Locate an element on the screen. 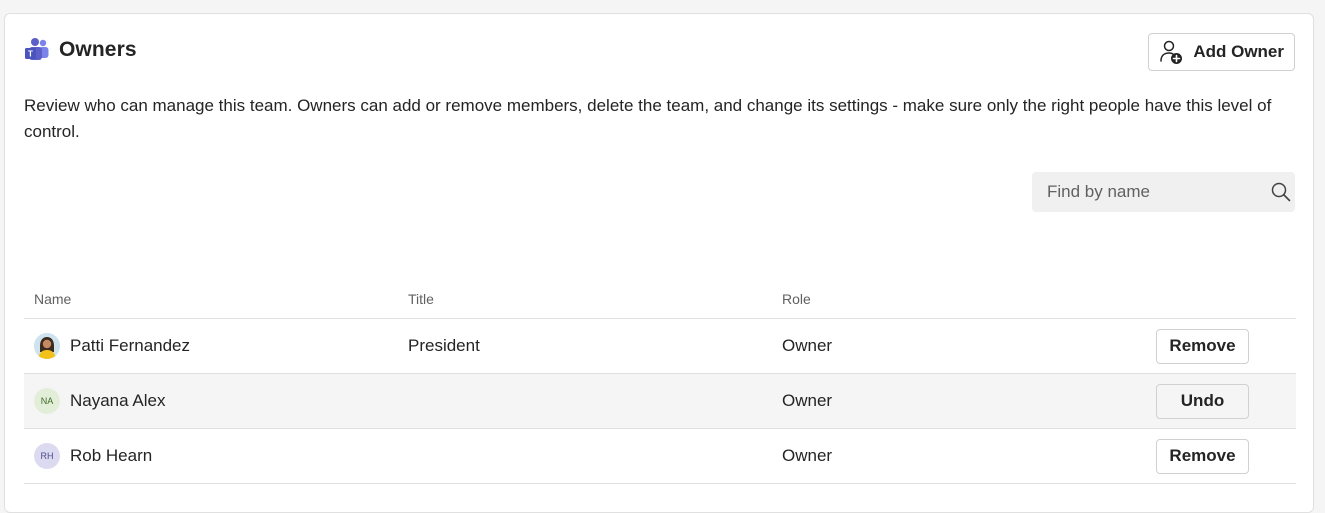 The width and height of the screenshot is (1325, 513). column-header-name: Name is located at coordinates (211, 299).